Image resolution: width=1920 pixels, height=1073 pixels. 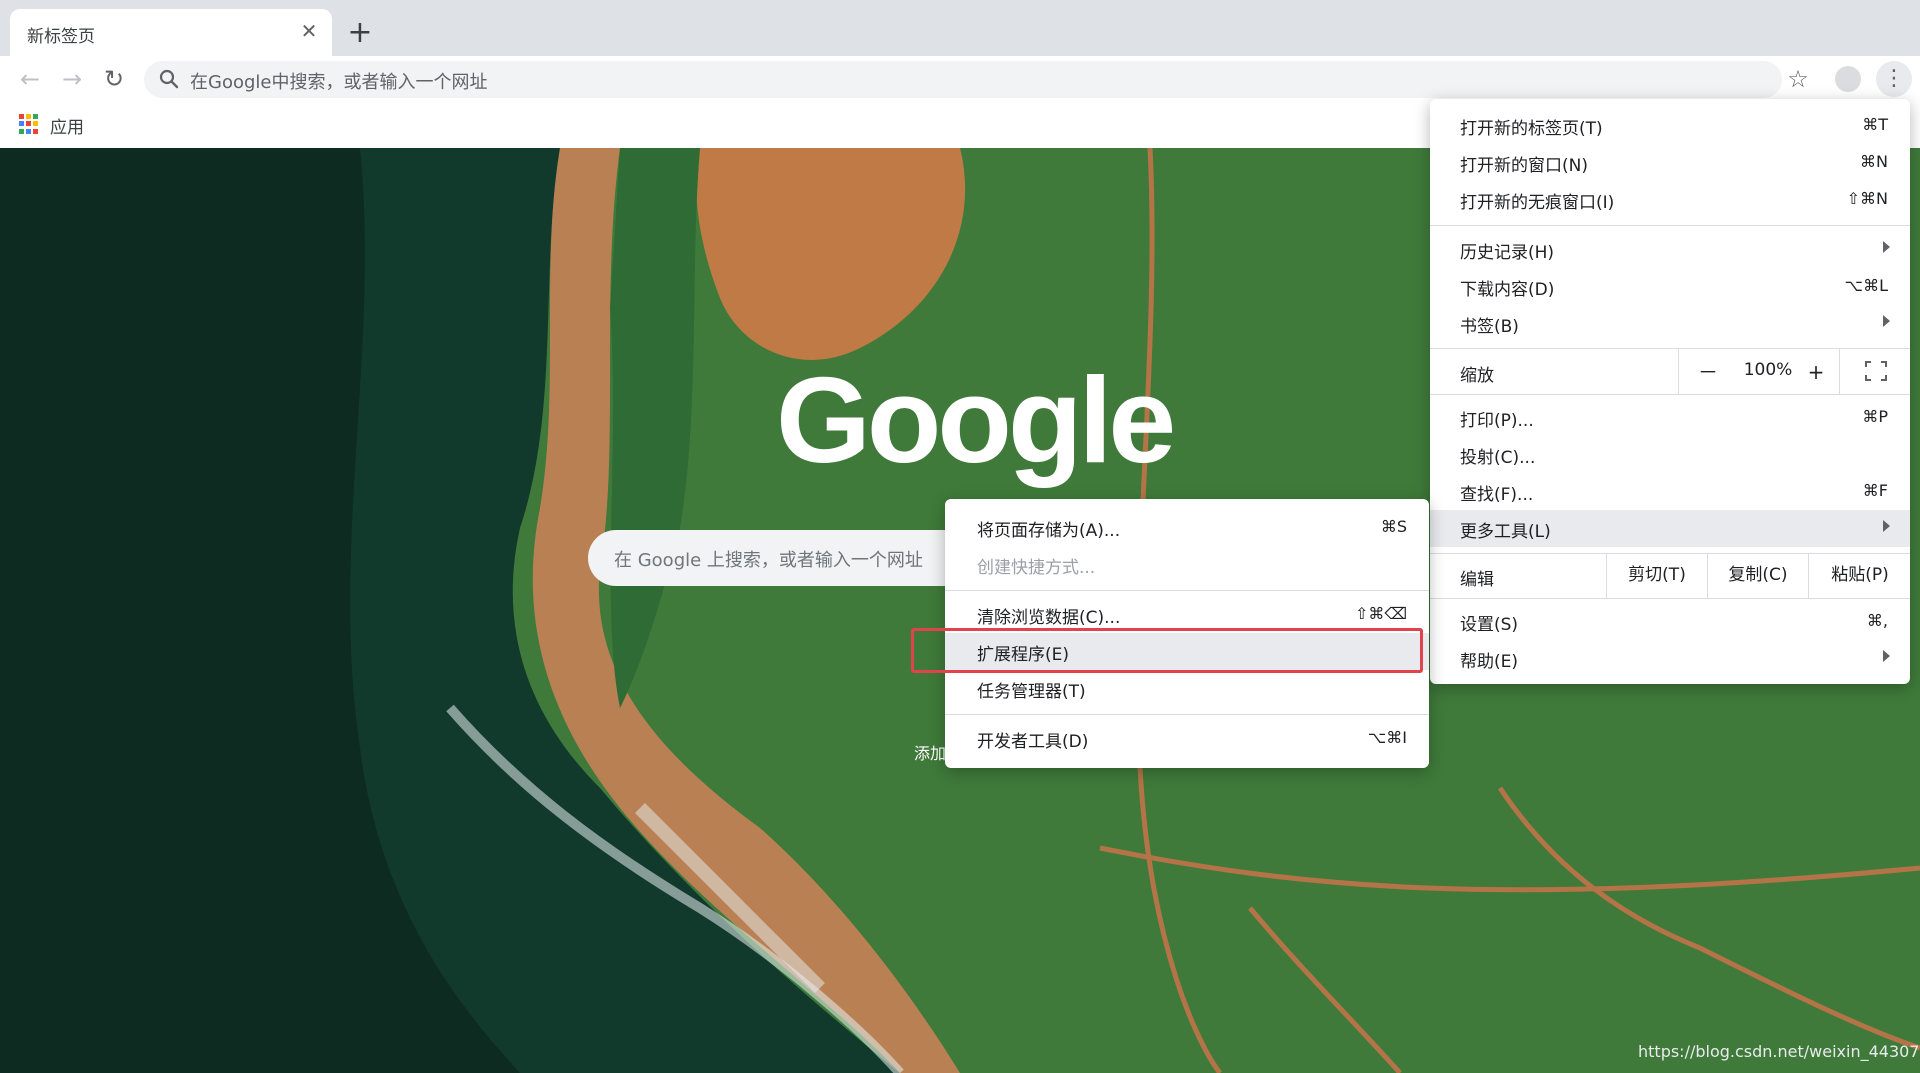 What do you see at coordinates (61, 37) in the screenshot?
I see `tab-title: 新标签页` at bounding box center [61, 37].